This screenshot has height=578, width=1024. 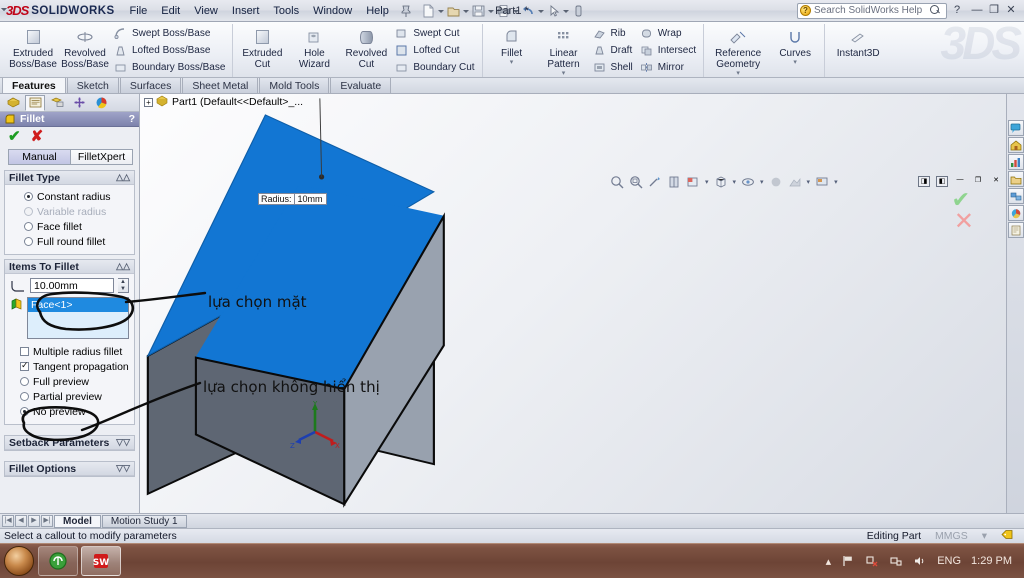 What do you see at coordinates (512, 520) in the screenshot?
I see `document-tabs-bar: |◀ ◀ ▶ ▶| Model Motion Study 1` at bounding box center [512, 520].